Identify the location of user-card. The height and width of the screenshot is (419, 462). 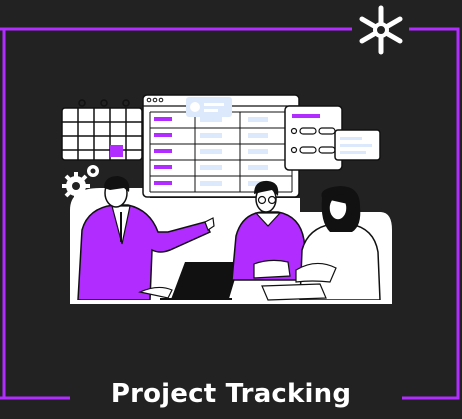
(209, 107).